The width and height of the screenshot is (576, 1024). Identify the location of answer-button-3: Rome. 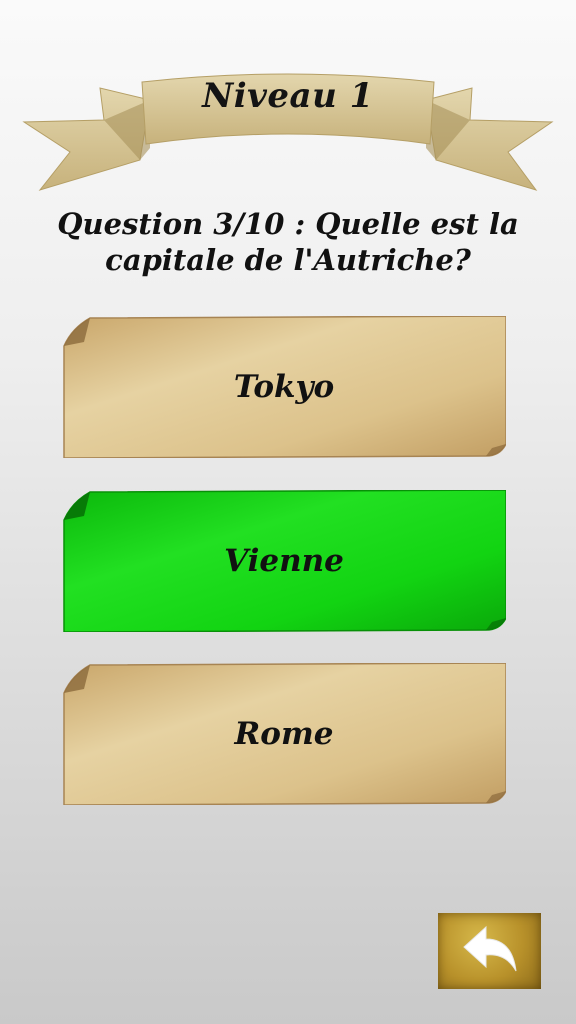
(284, 734).